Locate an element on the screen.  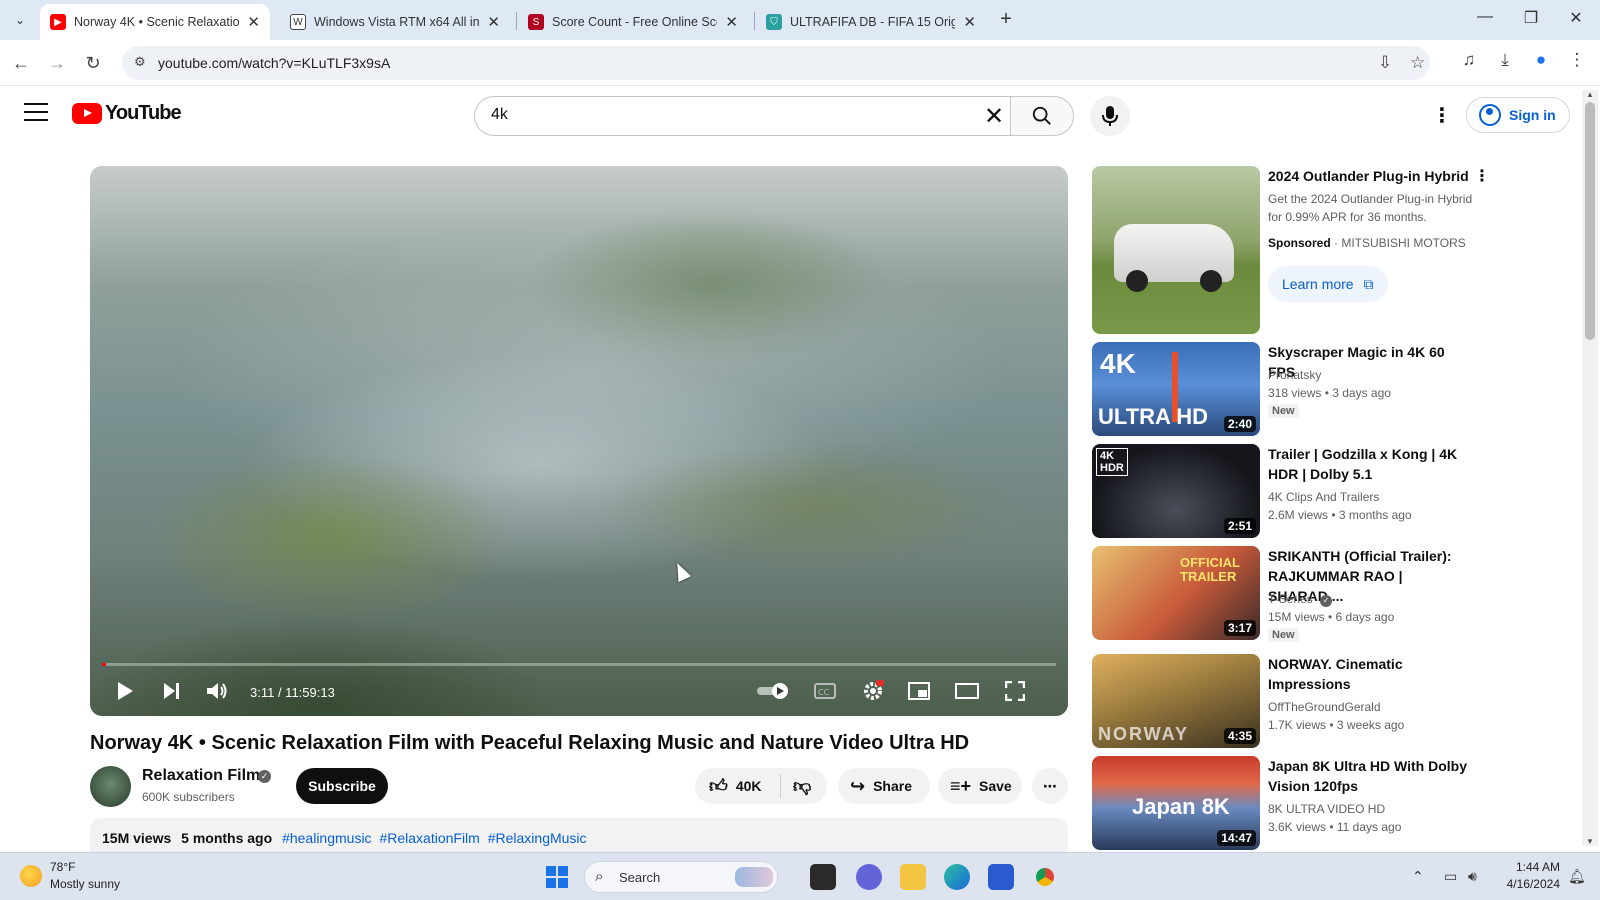
video-thumbnail: 4K ULTRA HD 2:40 is located at coordinates (1176, 389).